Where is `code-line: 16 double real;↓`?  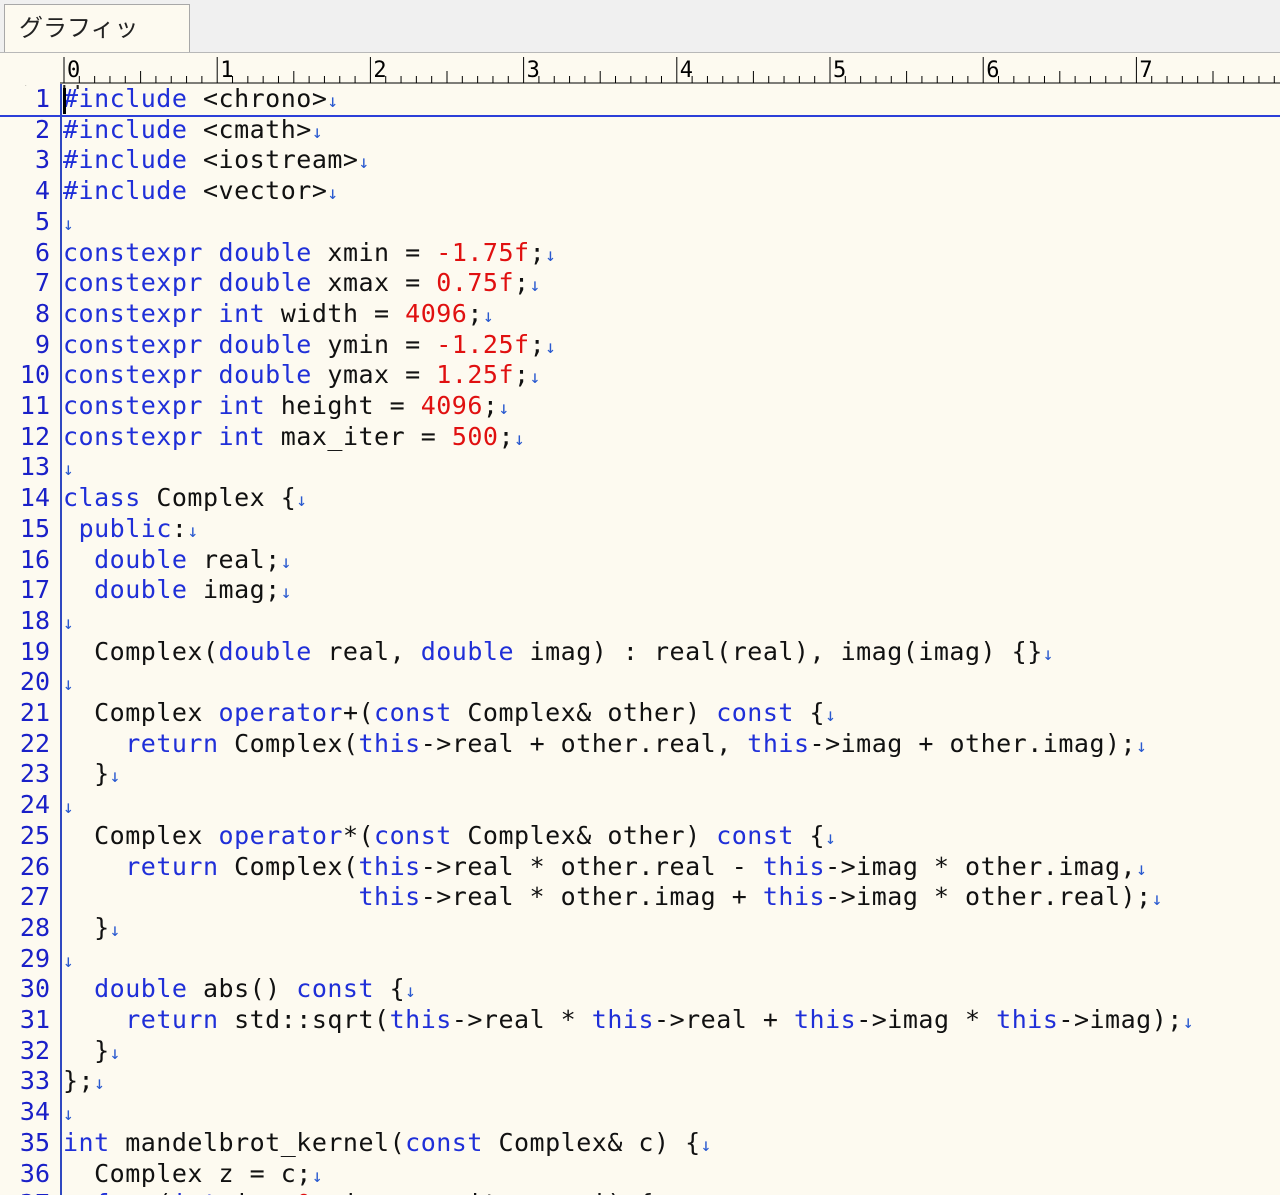
code-line: 16 double real;↓ is located at coordinates (640, 560).